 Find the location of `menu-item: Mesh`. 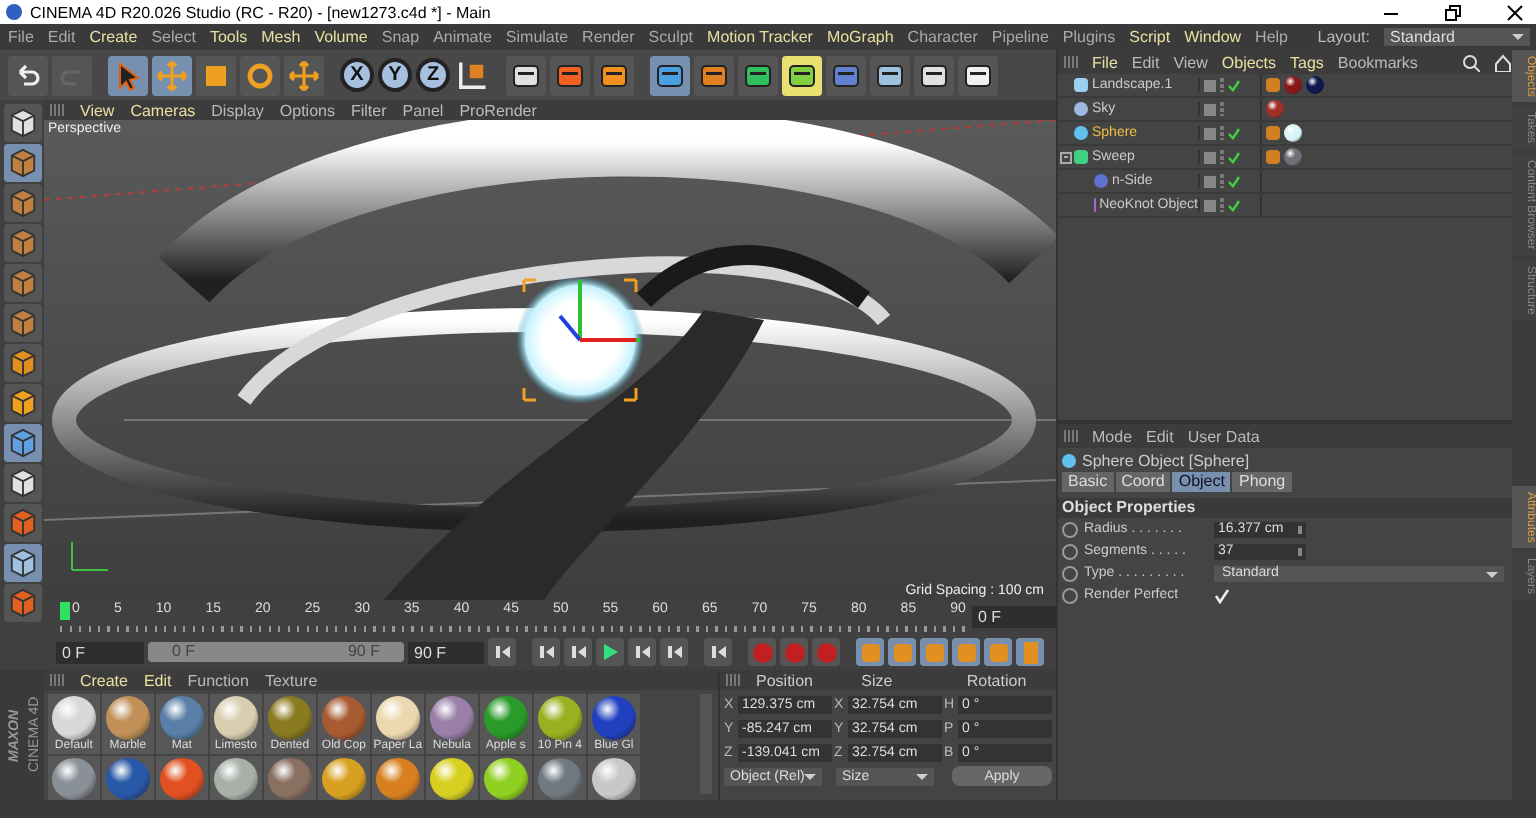

menu-item: Mesh is located at coordinates (281, 37).